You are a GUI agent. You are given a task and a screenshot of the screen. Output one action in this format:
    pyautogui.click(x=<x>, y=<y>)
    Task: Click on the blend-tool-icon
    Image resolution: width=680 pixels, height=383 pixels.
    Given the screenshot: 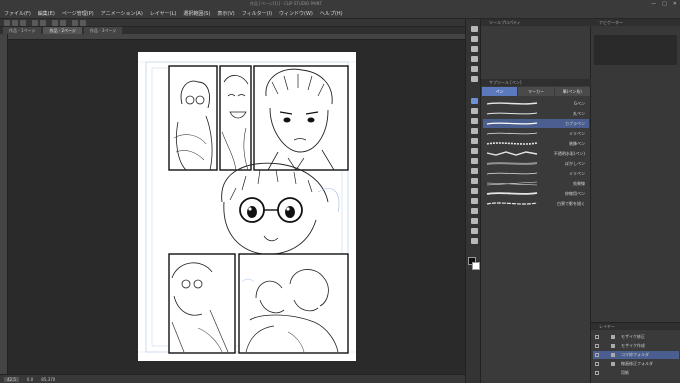 What is the action you would take?
    pyautogui.click(x=474, y=161)
    